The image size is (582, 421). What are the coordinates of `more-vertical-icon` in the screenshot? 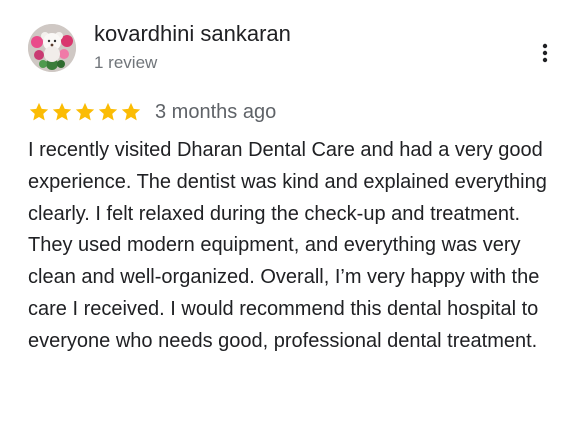 It's located at (545, 53).